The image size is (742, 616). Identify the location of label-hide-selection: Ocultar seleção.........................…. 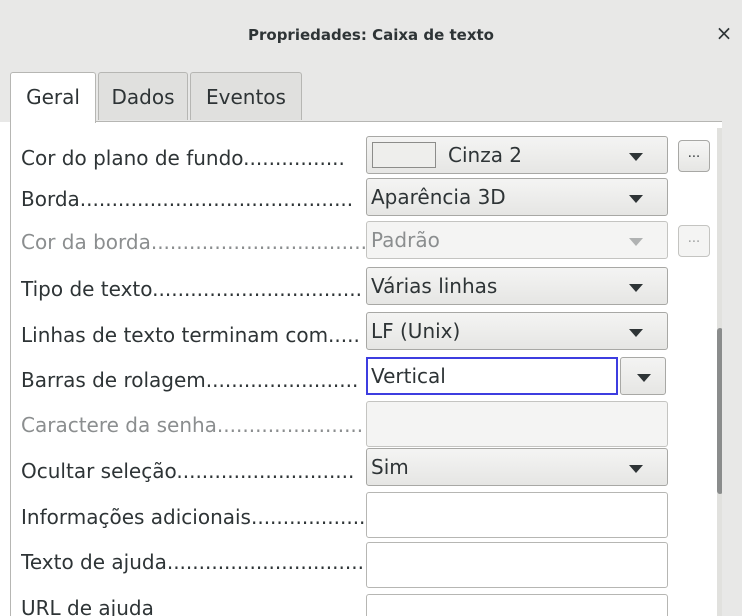
(188, 471).